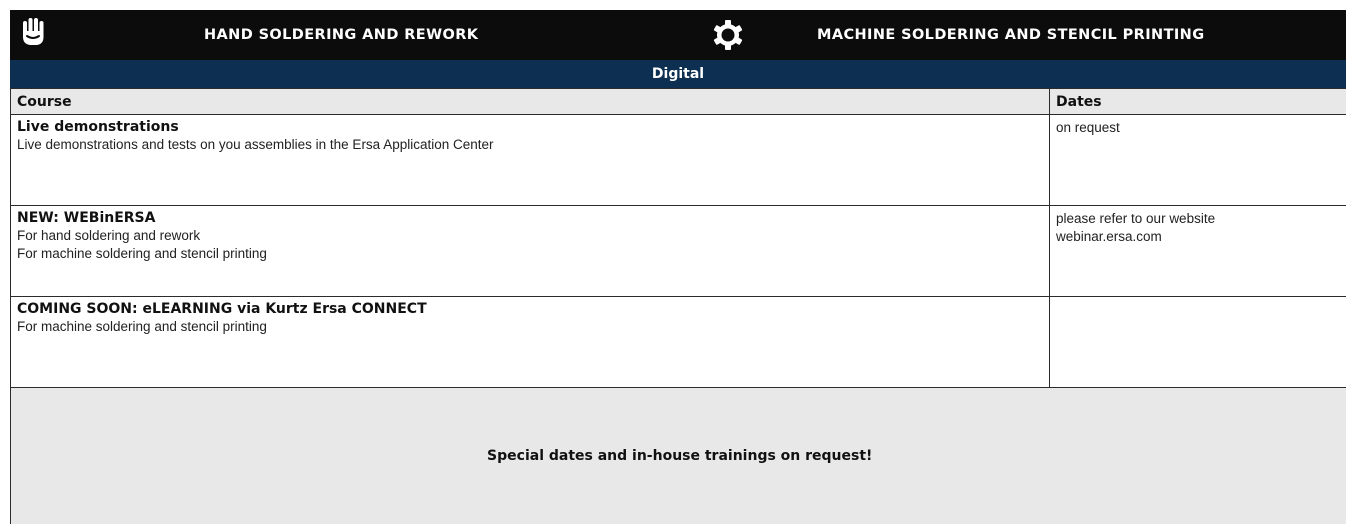 This screenshot has width=1346, height=524. I want to click on dates-cell: on request, so click(1198, 160).